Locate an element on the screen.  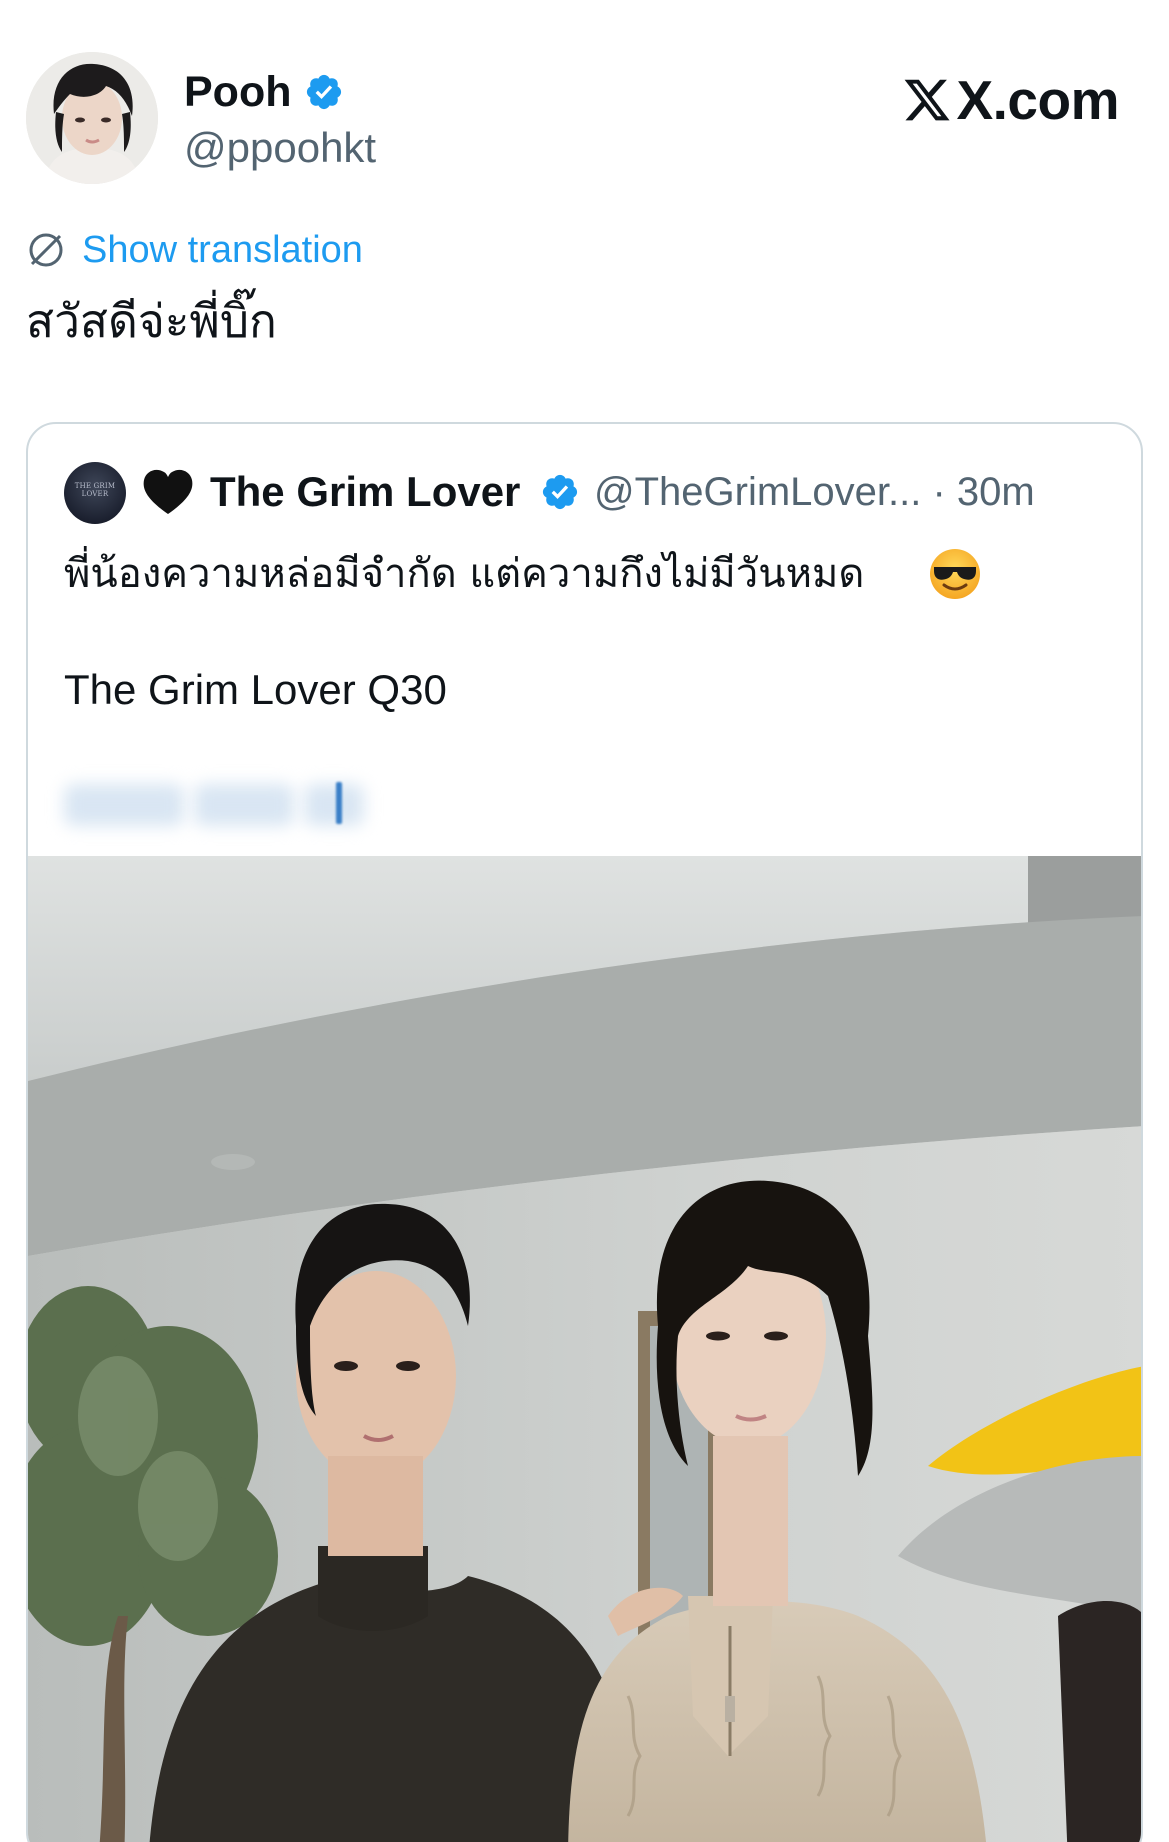
quoted-author-avatar: THE GRIM LOVER is located at coordinates (95, 493).